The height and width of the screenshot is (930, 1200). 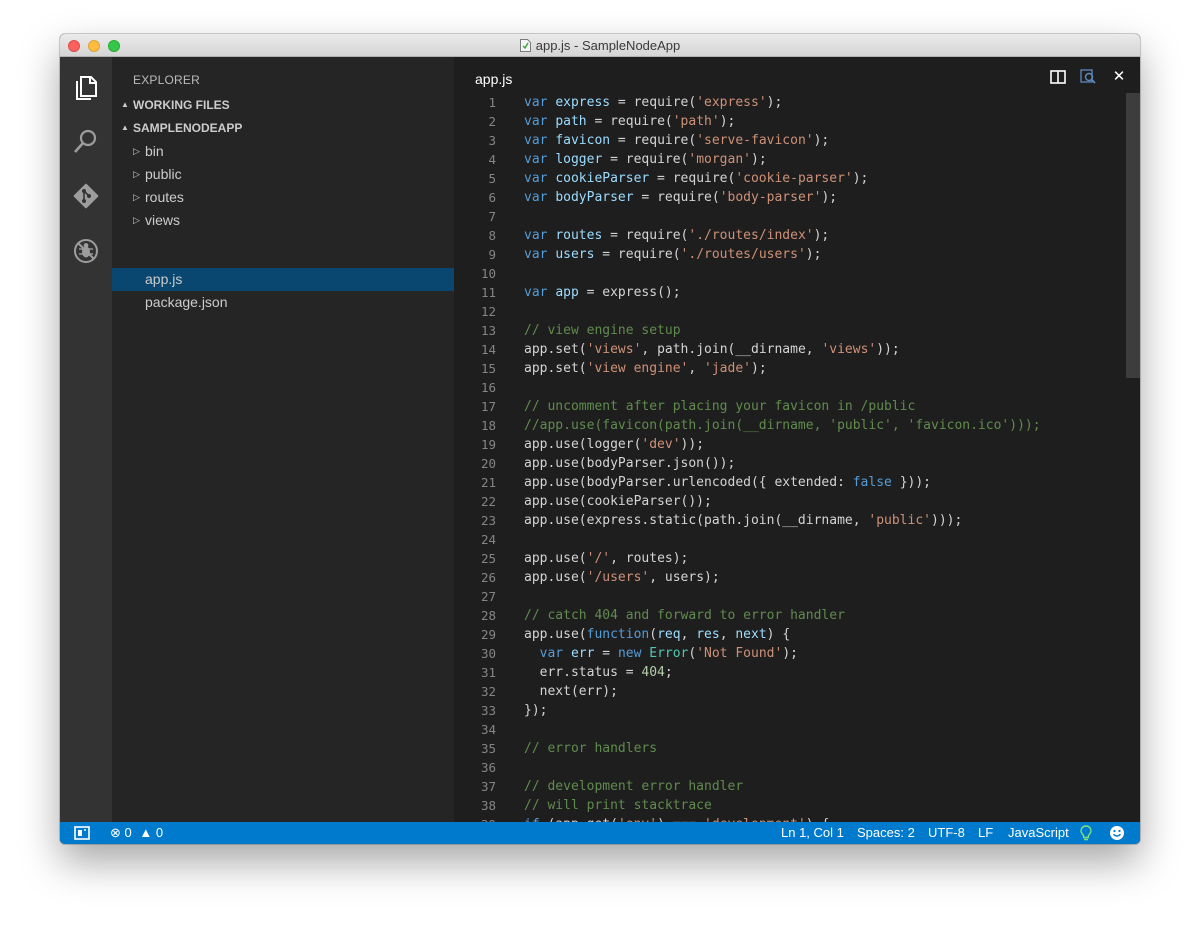 What do you see at coordinates (770, 197) in the screenshot?
I see `code-token: 'body-parser'` at bounding box center [770, 197].